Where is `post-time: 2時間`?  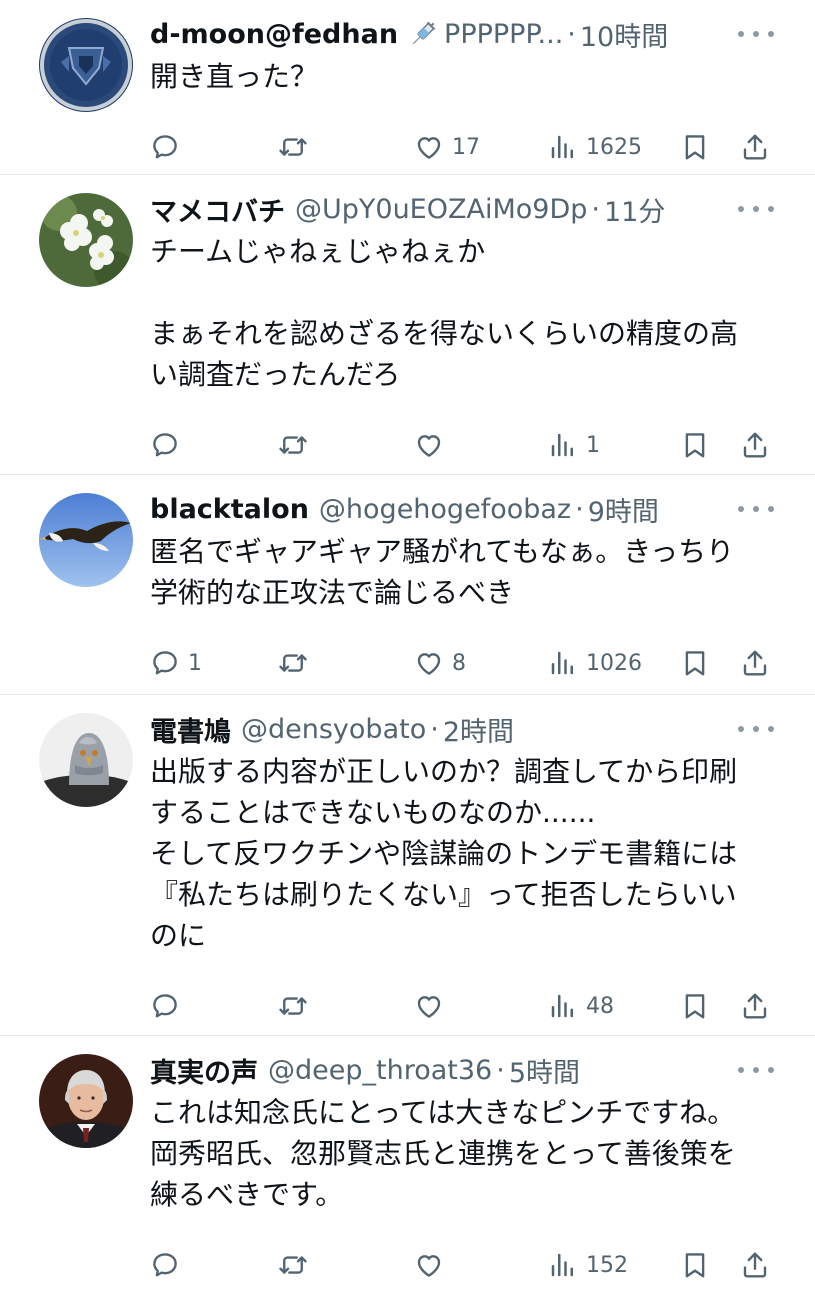
post-time: 2時間 is located at coordinates (478, 729).